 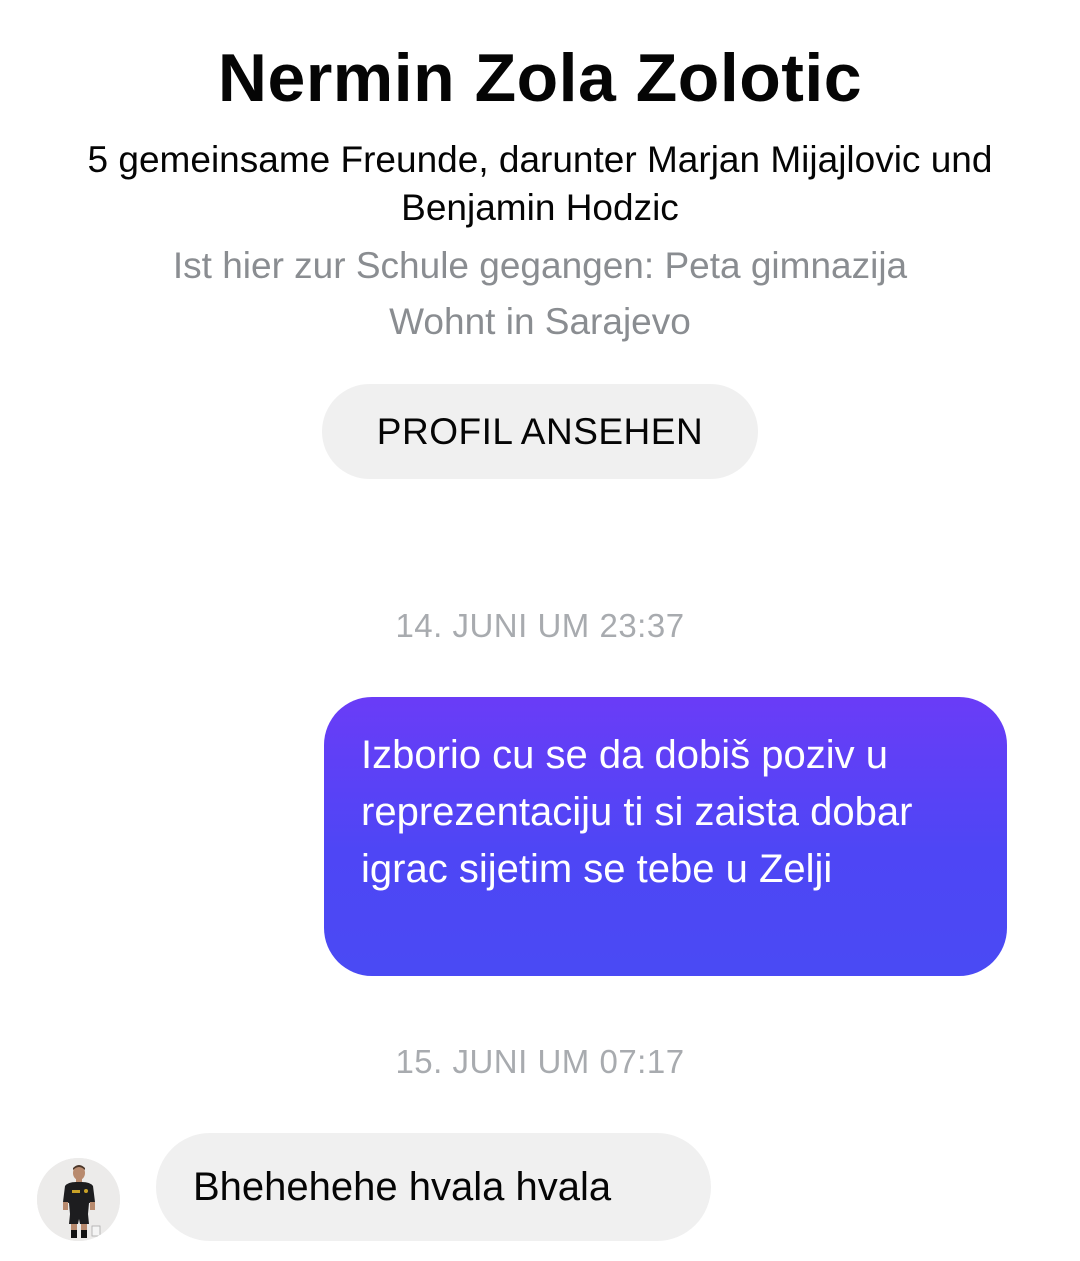 I want to click on timestamp-divider: 14. JUNI UM 23:37, so click(x=540, y=625).